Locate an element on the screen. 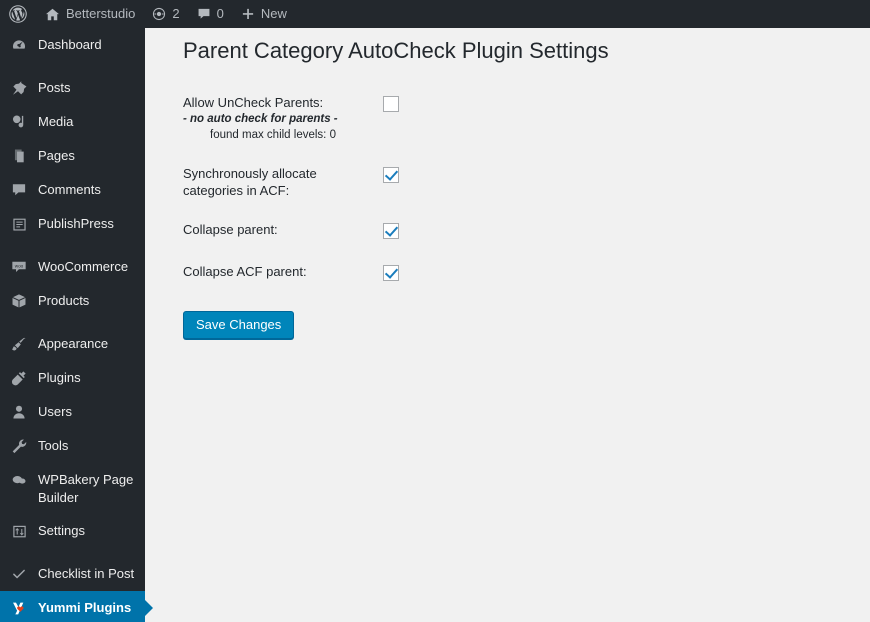 The image size is (870, 622). sidebar-item-label: WooCommerce is located at coordinates (83, 266).